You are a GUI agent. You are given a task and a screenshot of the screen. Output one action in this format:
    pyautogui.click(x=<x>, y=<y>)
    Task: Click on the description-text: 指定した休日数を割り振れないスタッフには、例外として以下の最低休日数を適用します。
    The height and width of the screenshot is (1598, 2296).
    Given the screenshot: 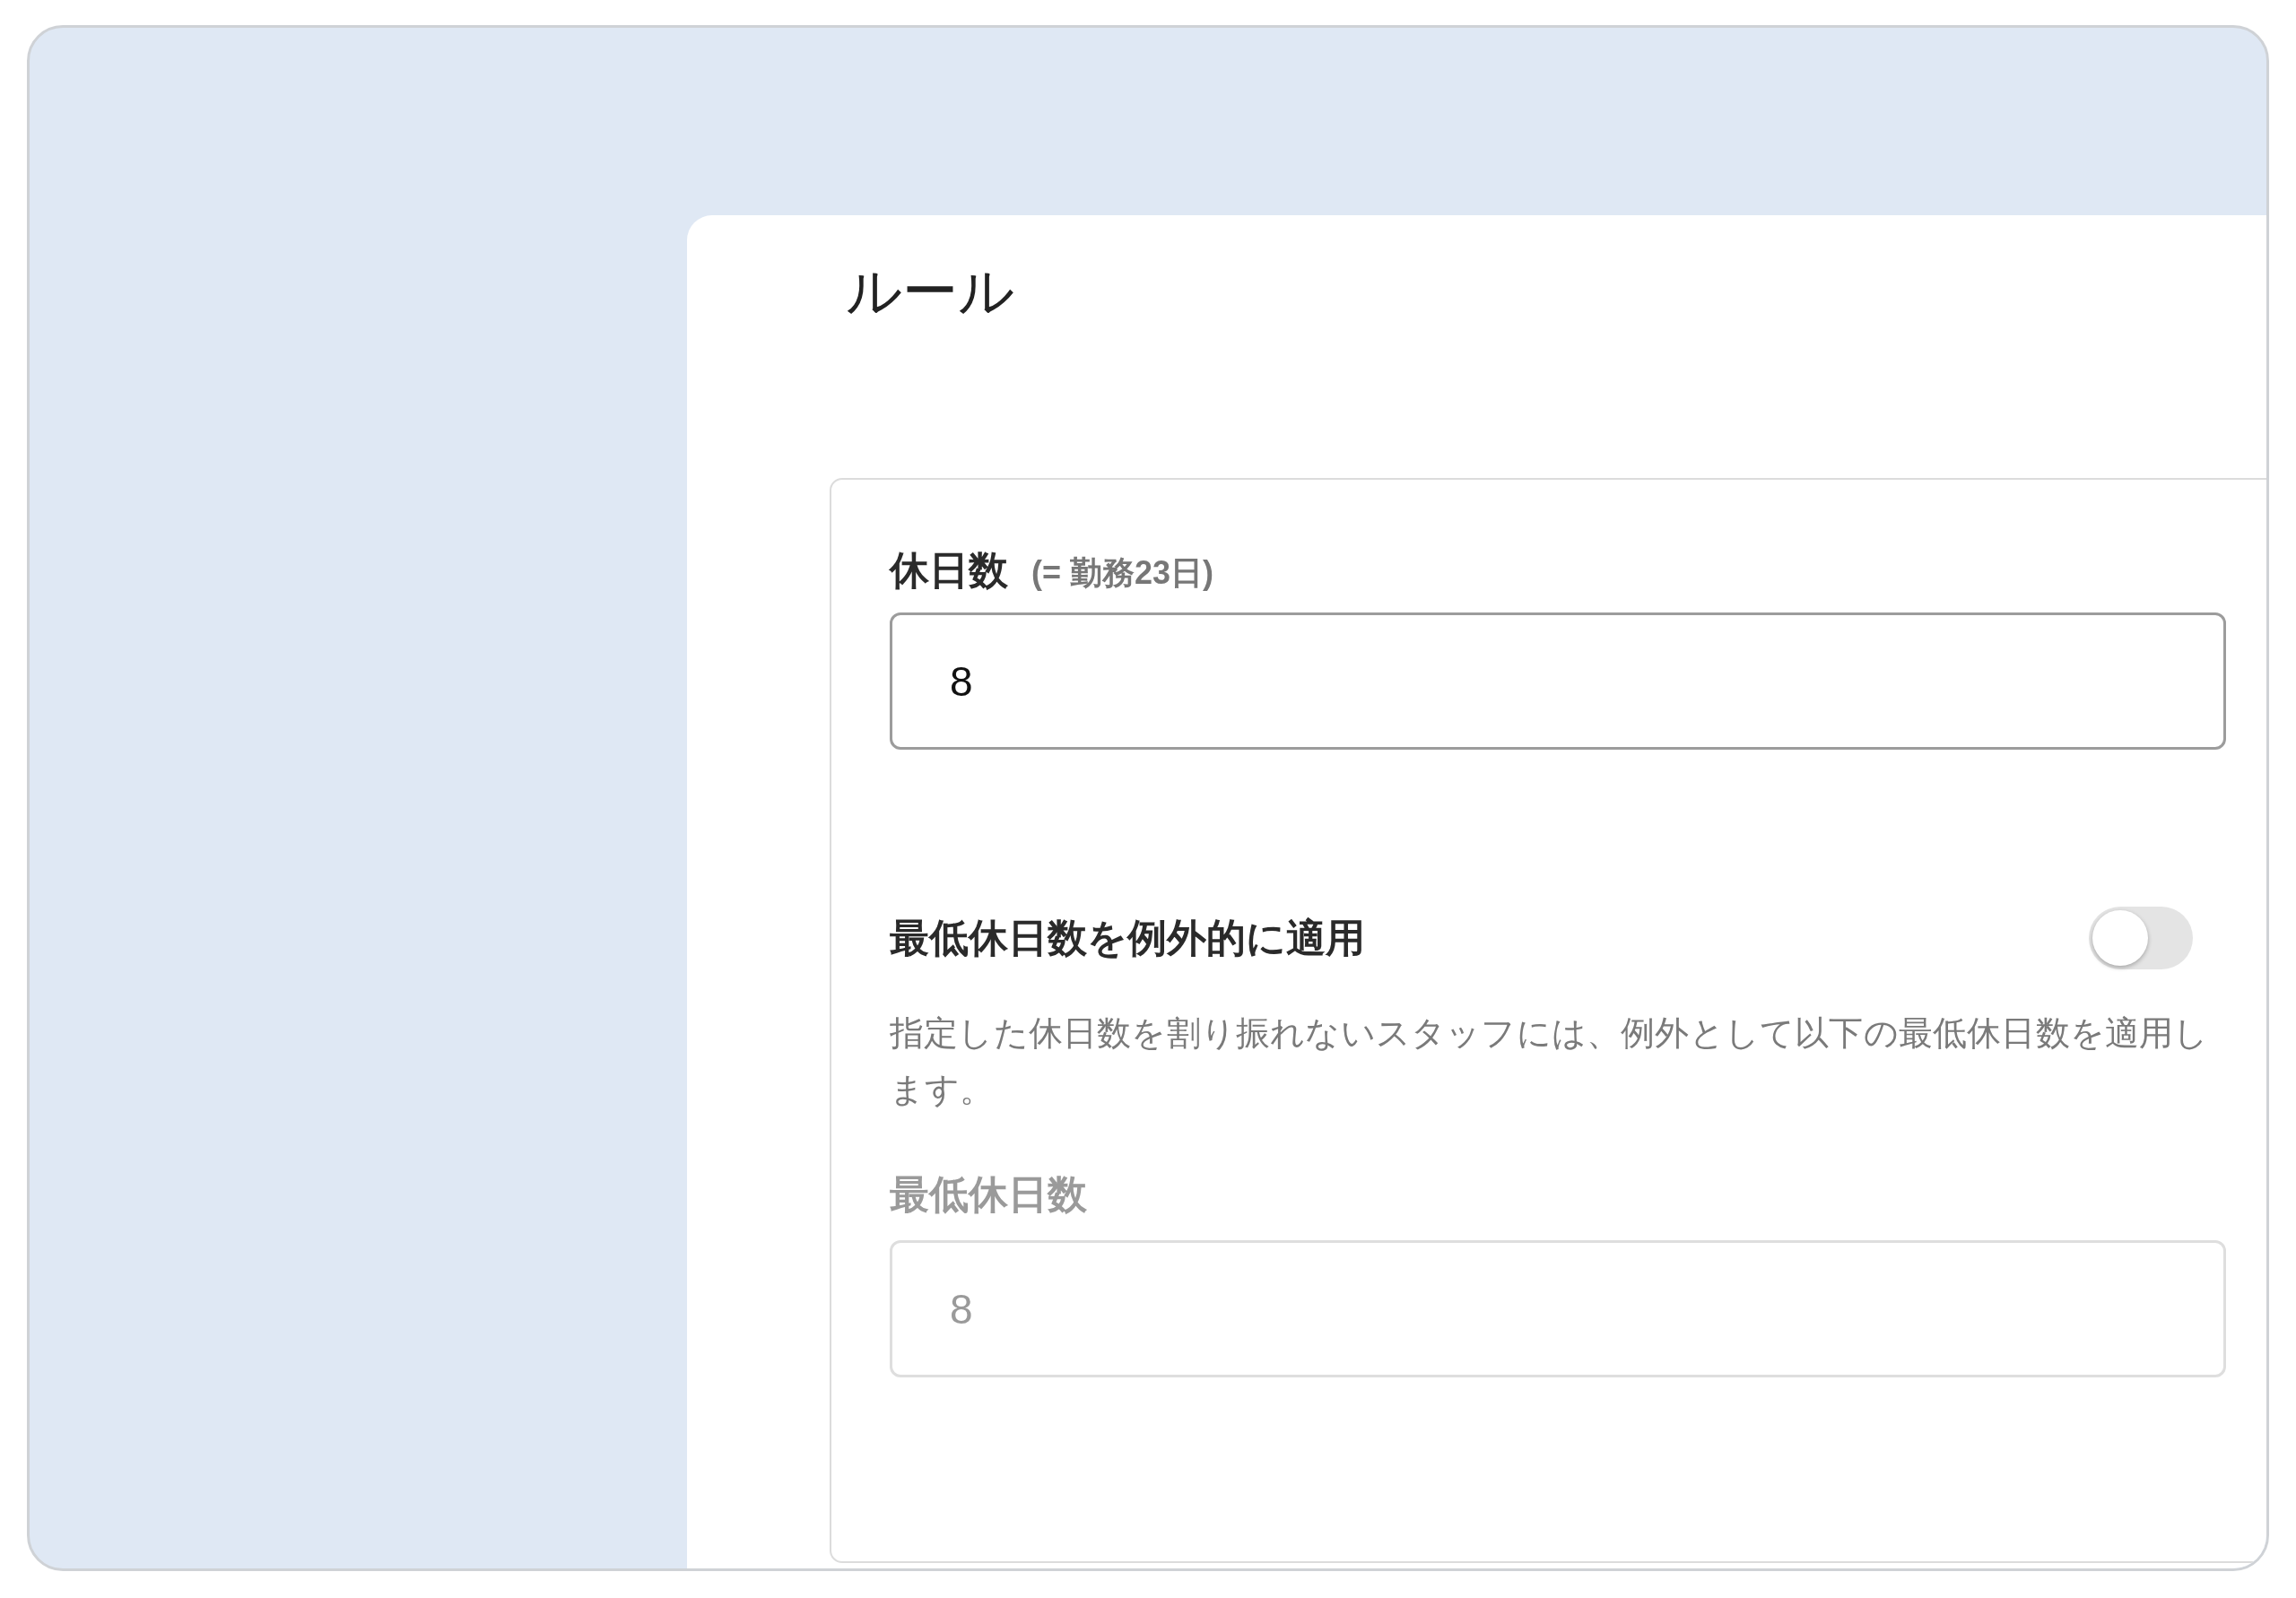 What is the action you would take?
    pyautogui.click(x=1550, y=1061)
    